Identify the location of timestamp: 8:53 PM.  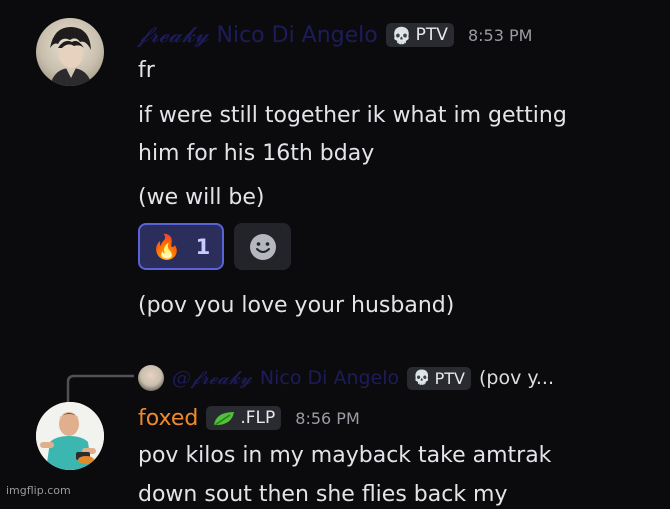
(500, 35).